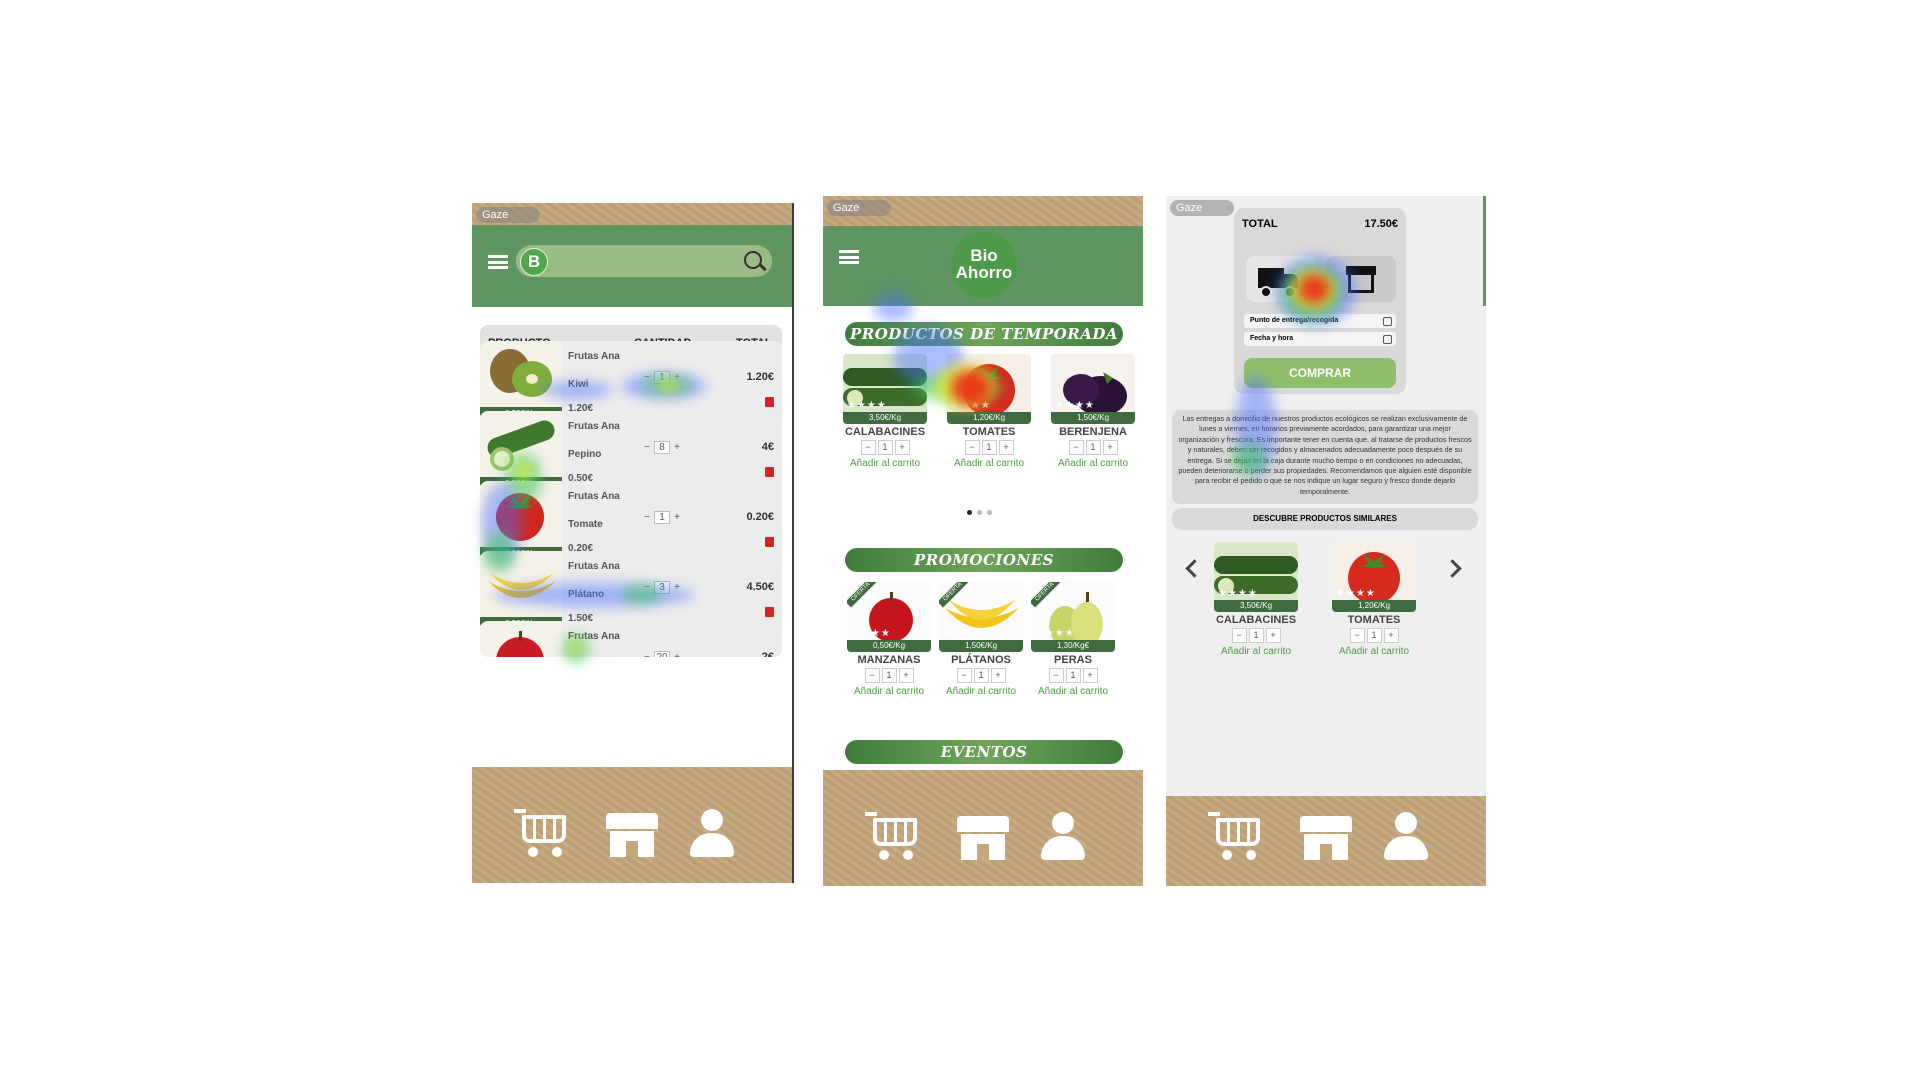  I want to click on quantity-value: 8, so click(662, 447).